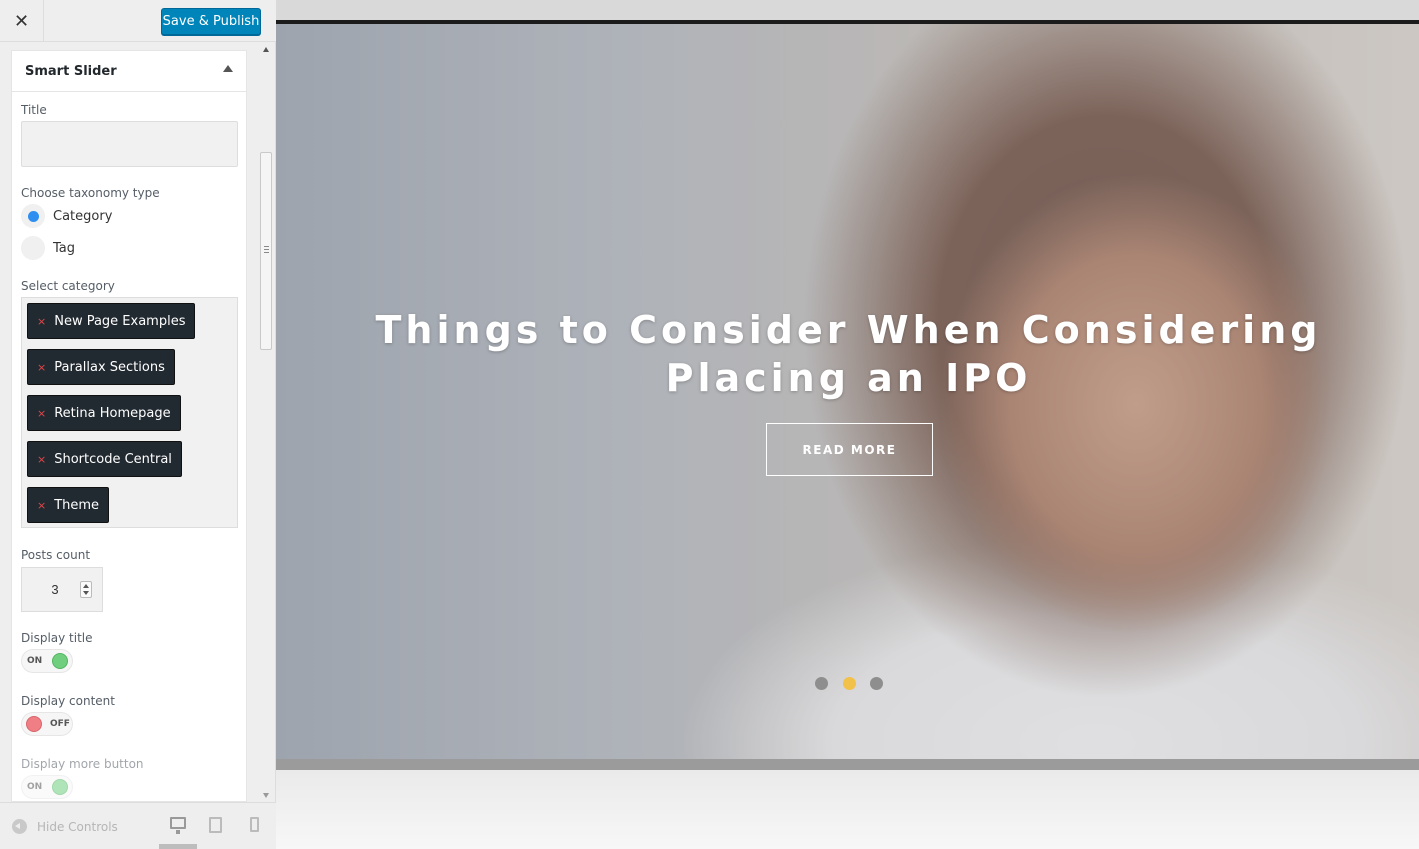 The height and width of the screenshot is (849, 1419). What do you see at coordinates (56, 555) in the screenshot?
I see `posts-count-label: Posts count` at bounding box center [56, 555].